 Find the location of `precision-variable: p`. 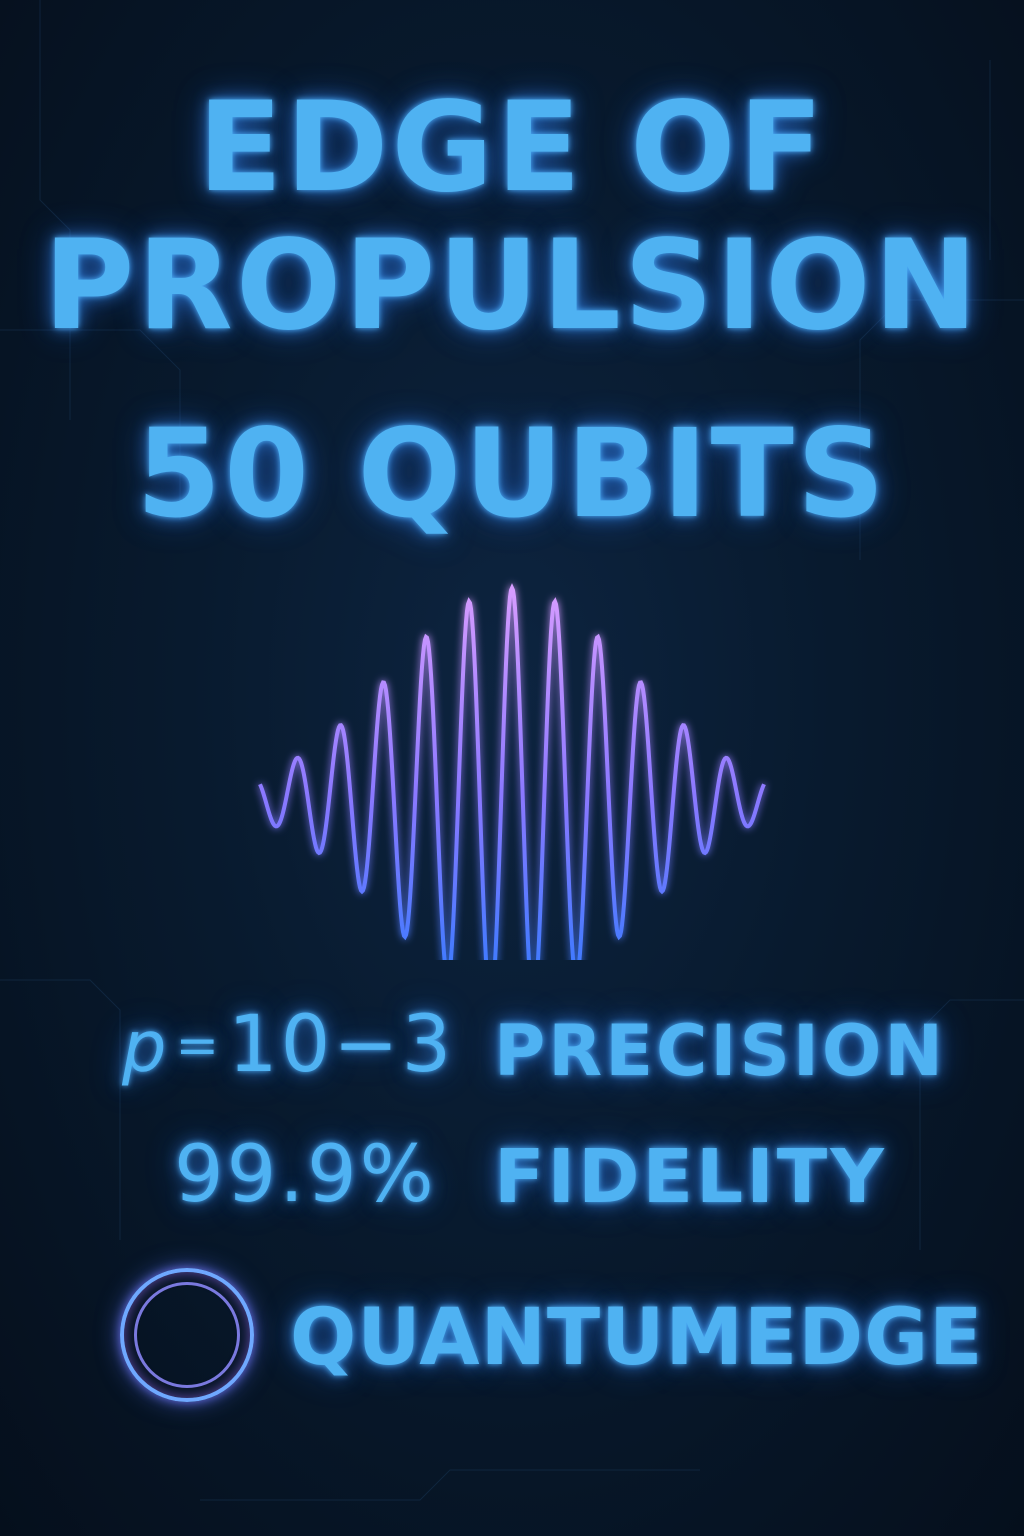

precision-variable: p is located at coordinates (146, 1047).